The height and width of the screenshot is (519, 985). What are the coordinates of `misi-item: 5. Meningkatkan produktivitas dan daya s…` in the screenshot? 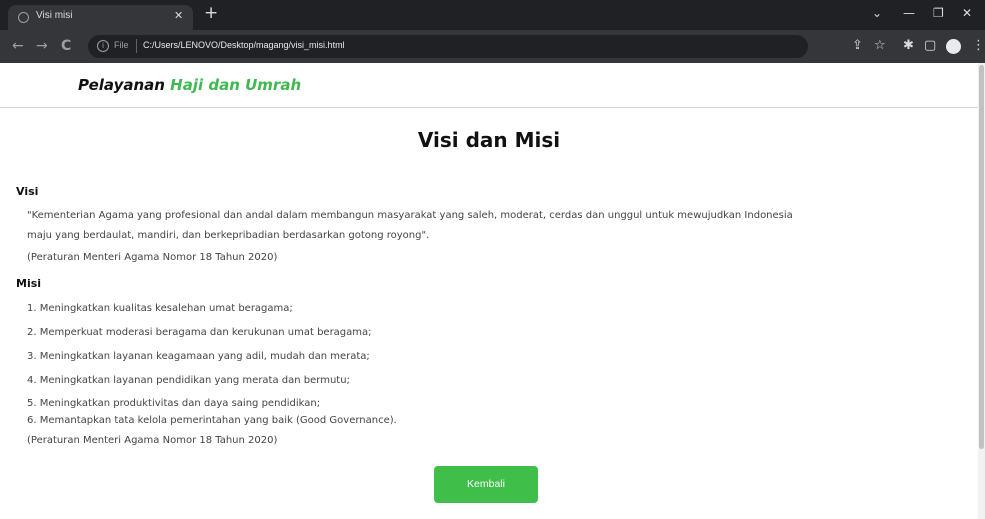 It's located at (174, 403).